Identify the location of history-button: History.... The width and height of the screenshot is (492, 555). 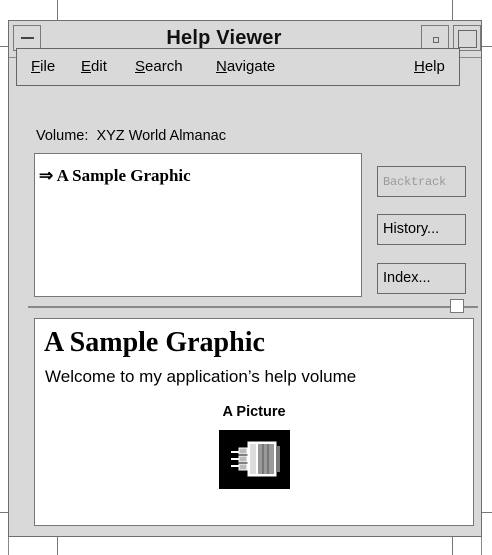
(421, 229).